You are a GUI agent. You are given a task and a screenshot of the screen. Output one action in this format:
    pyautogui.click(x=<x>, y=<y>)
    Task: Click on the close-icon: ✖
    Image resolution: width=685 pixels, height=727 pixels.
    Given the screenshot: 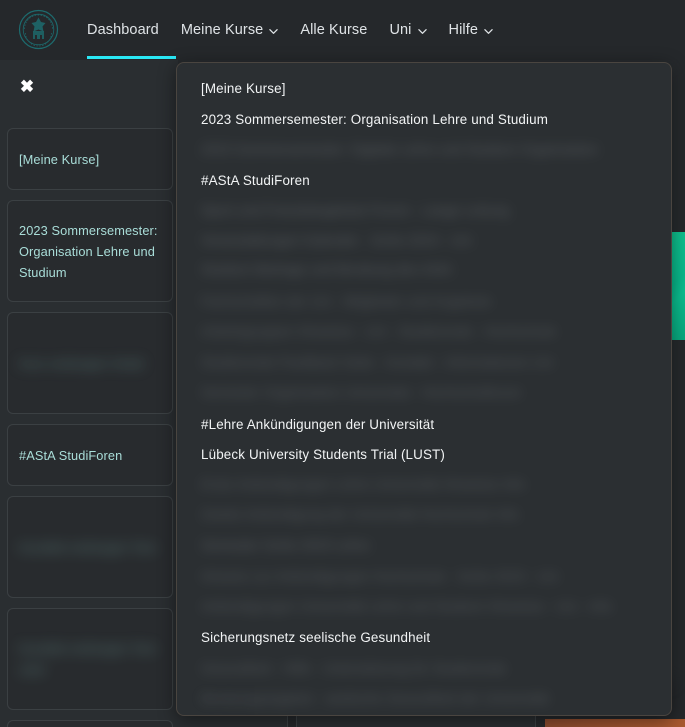 What is the action you would take?
    pyautogui.click(x=27, y=87)
    